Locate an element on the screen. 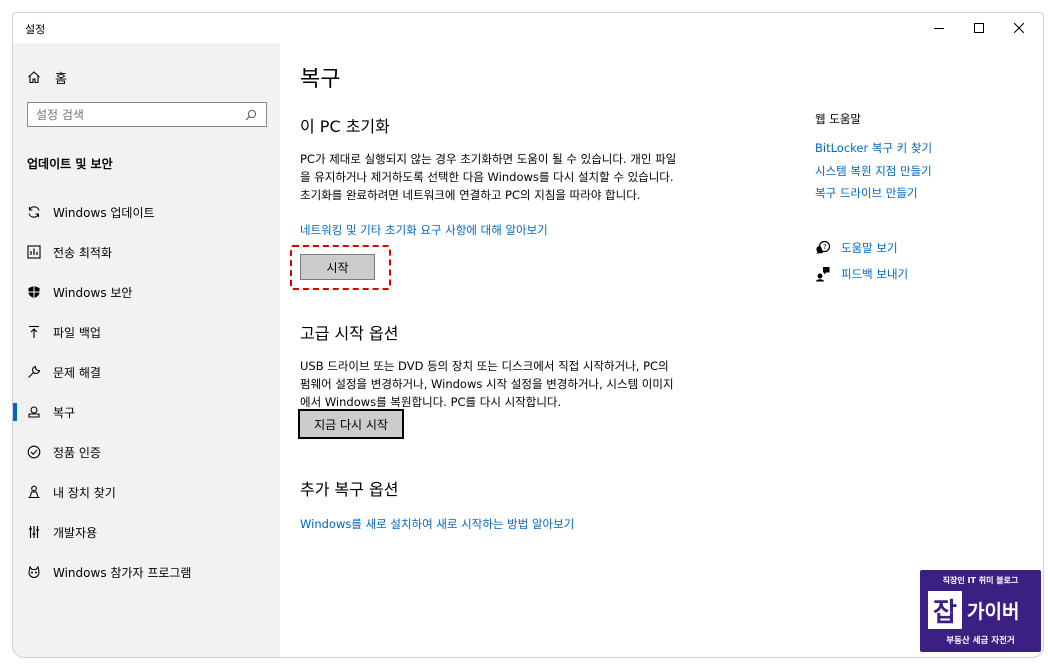 This screenshot has height=666, width=1048. minimize-button is located at coordinates (939, 28).